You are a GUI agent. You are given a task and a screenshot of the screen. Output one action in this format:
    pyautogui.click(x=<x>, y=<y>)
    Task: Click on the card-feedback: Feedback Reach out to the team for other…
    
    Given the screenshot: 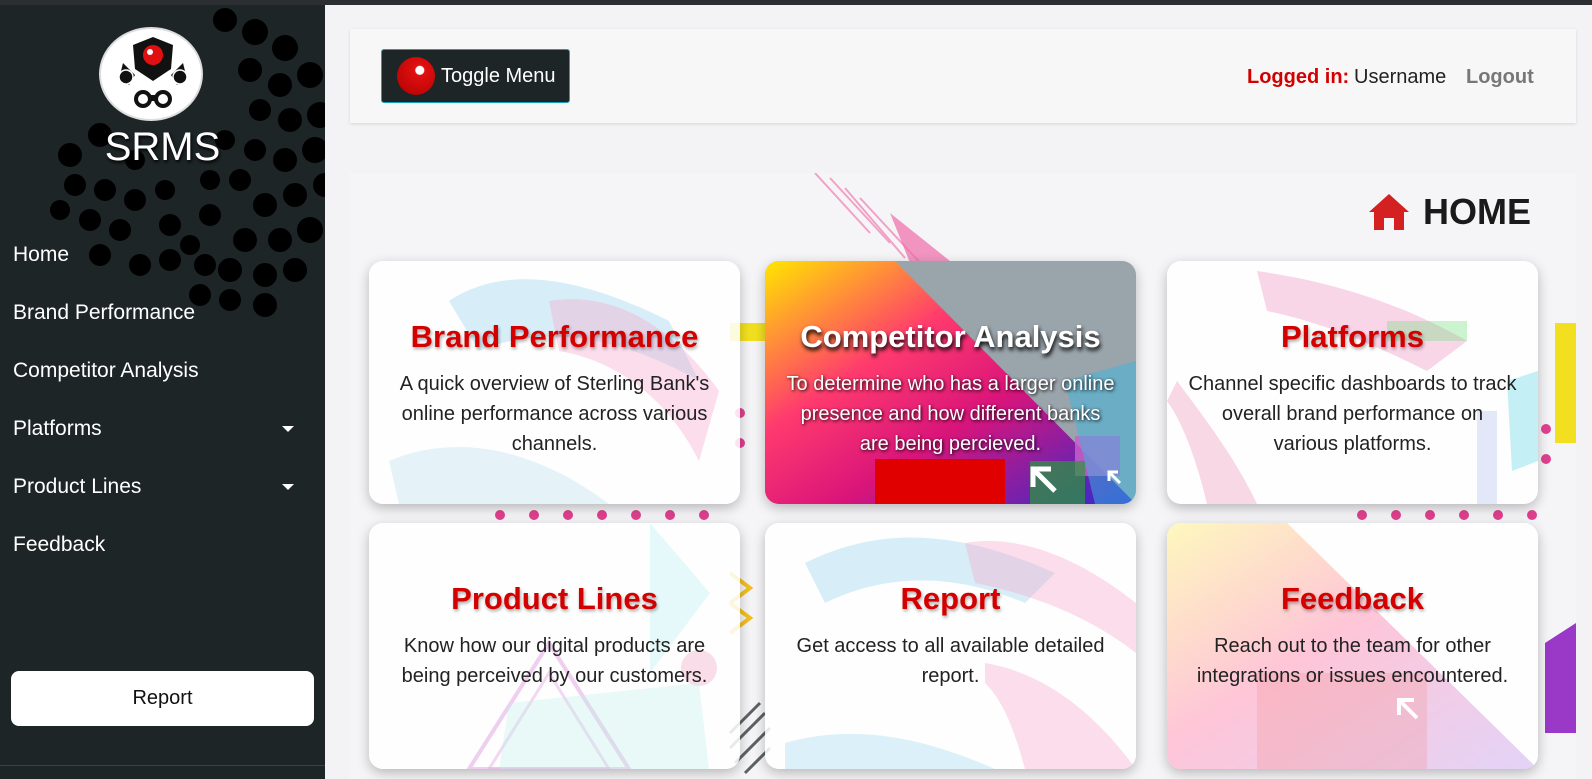 What is the action you would take?
    pyautogui.click(x=1352, y=646)
    